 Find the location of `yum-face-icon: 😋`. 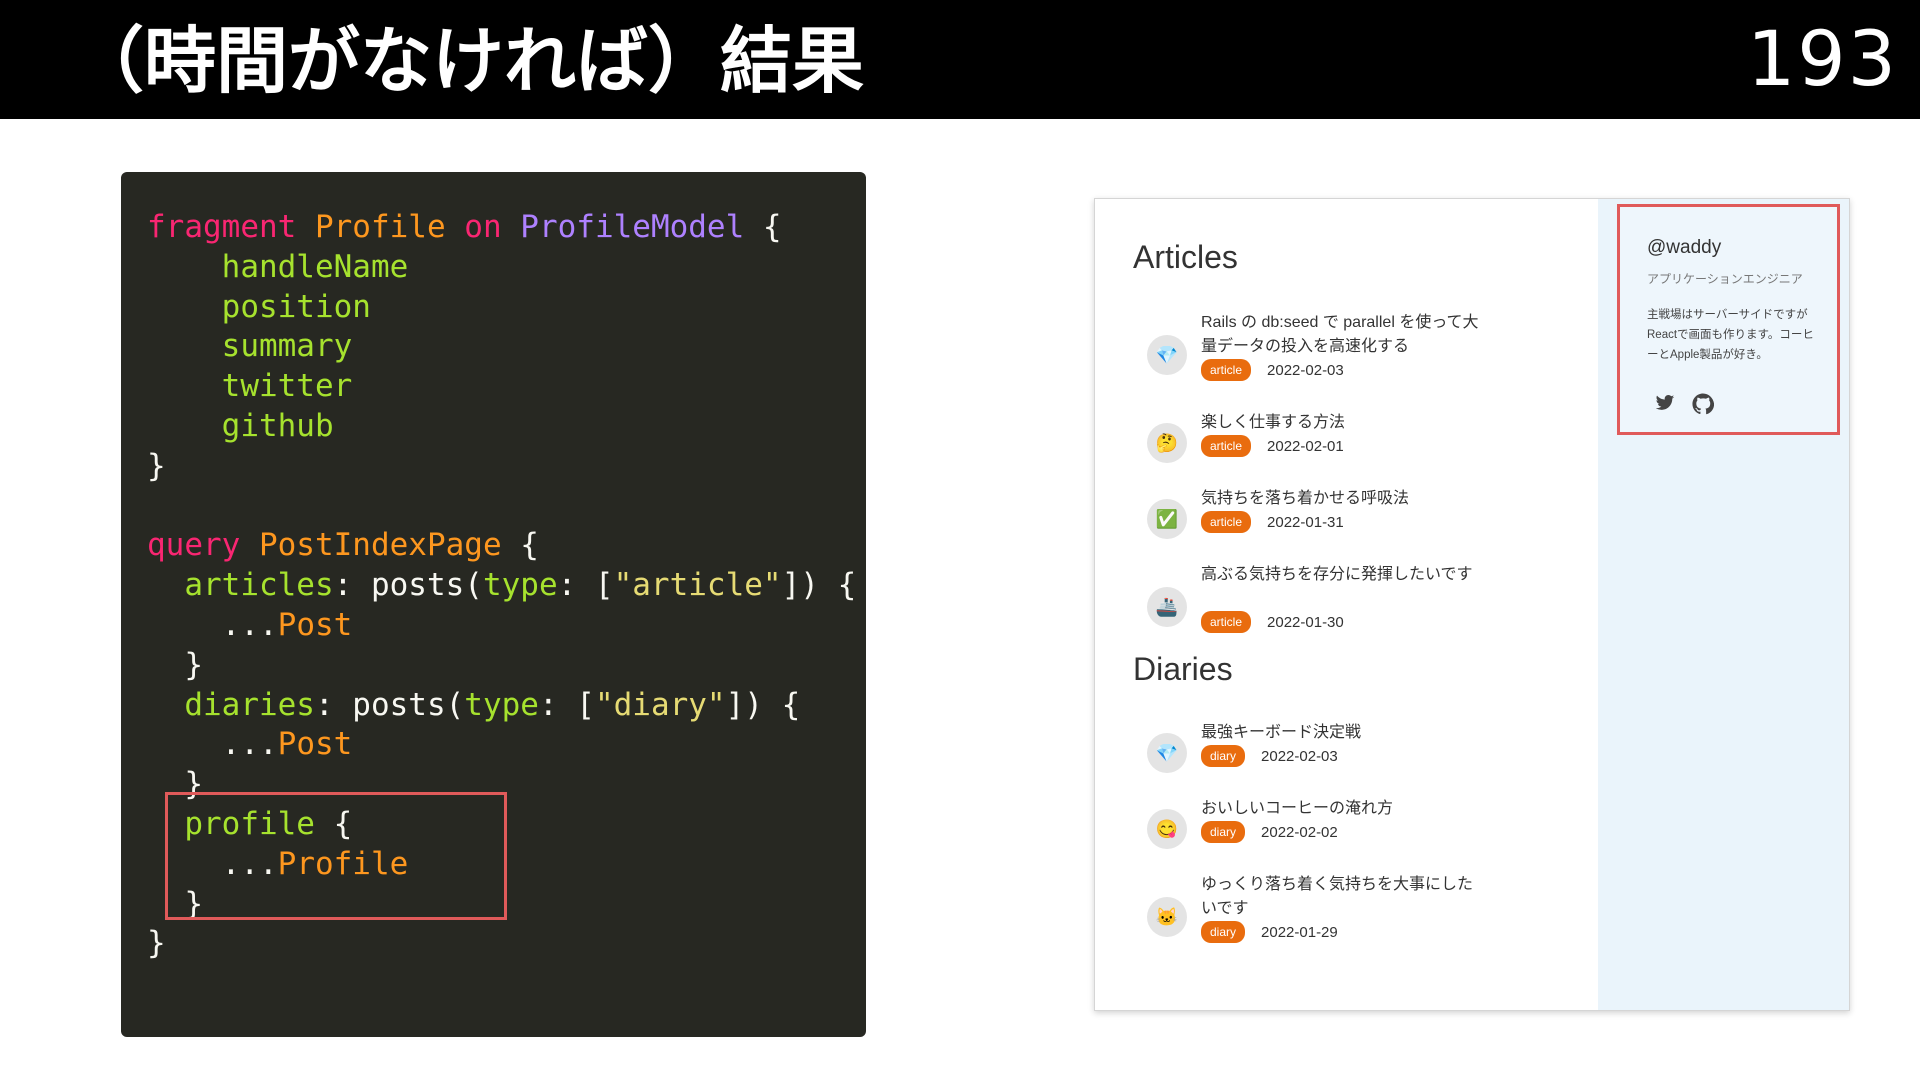

yum-face-icon: 😋 is located at coordinates (1167, 829).